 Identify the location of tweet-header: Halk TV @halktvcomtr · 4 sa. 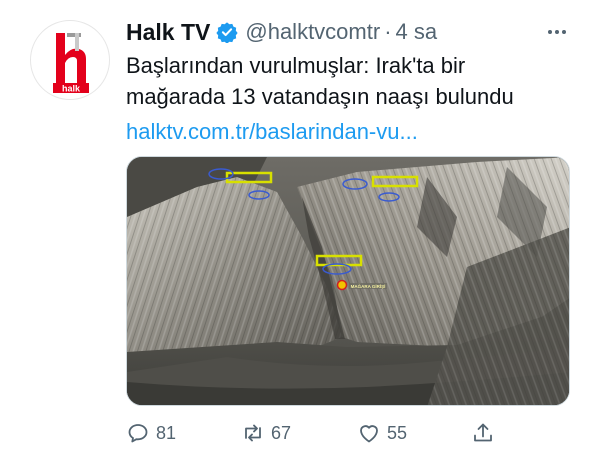
(348, 32).